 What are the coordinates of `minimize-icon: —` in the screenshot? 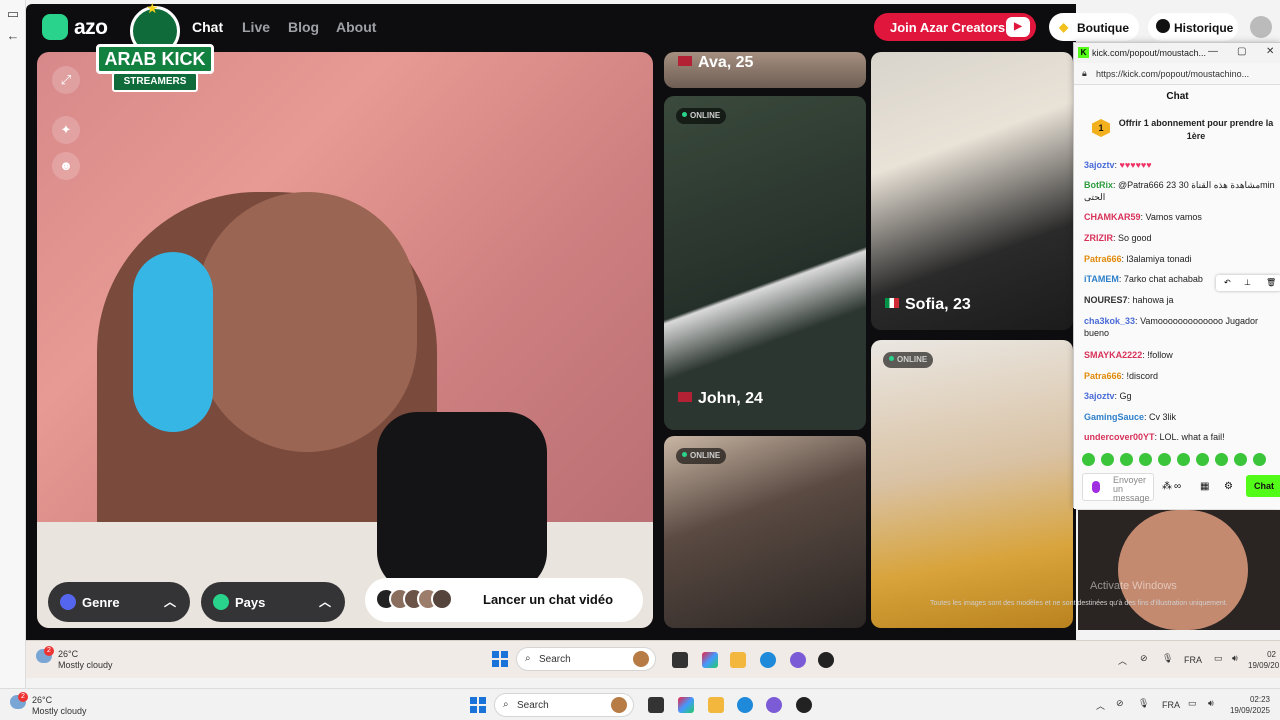 It's located at (1213, 51).